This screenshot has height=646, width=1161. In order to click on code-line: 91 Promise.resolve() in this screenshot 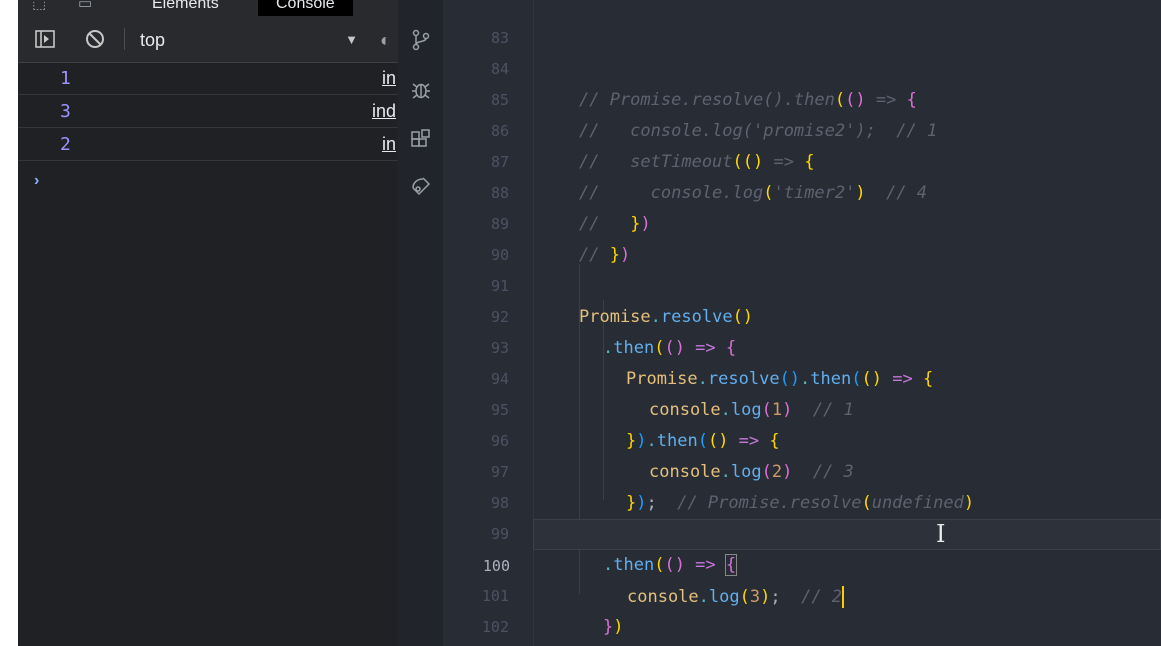, I will do `click(802, 283)`.